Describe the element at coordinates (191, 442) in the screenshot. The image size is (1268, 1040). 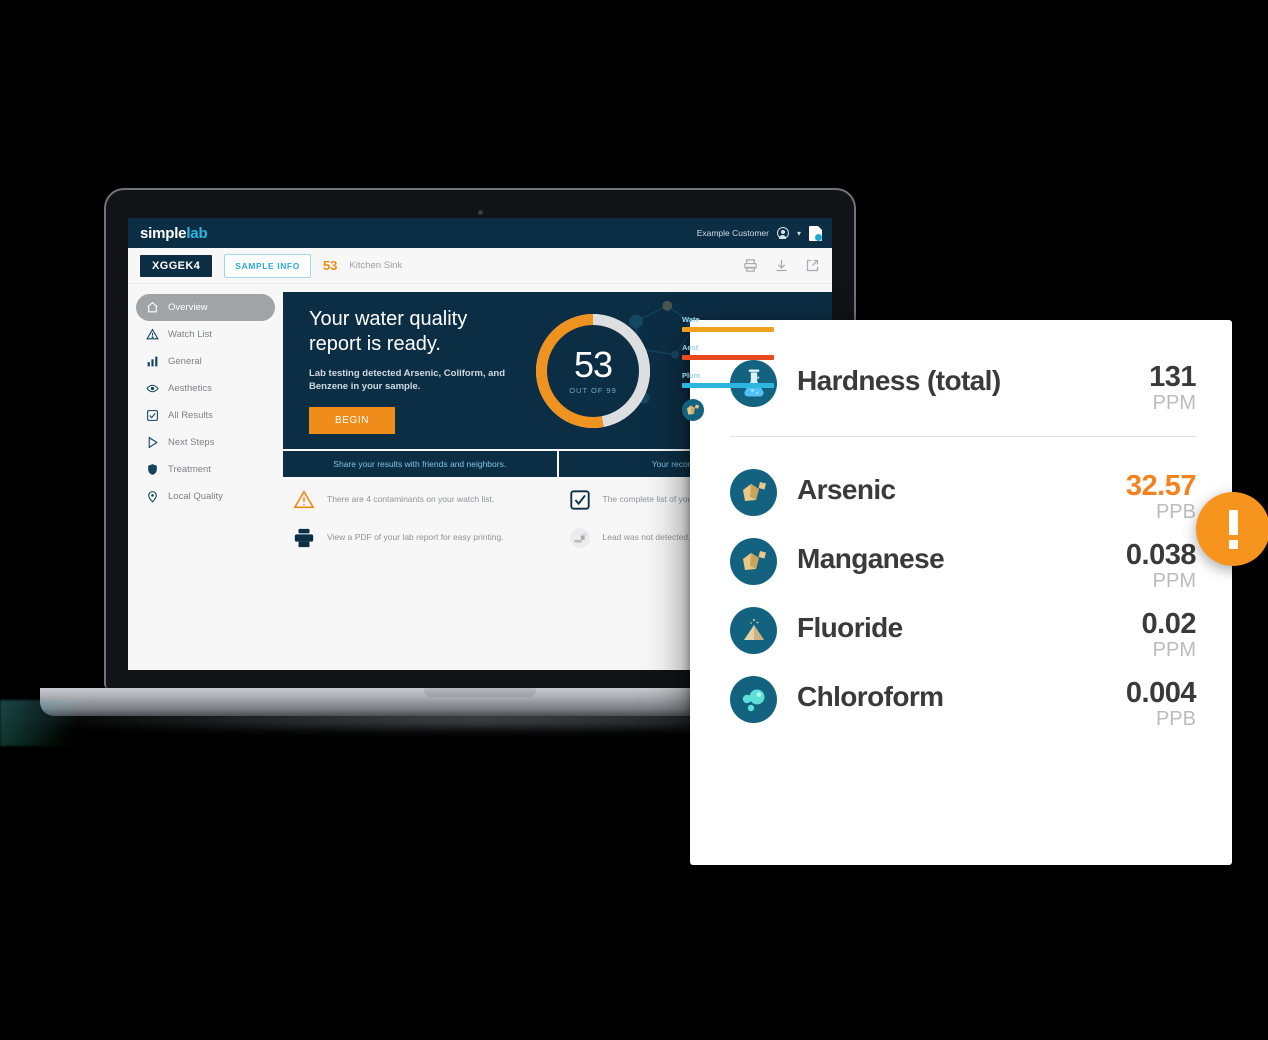
I see `sidebar-item-label: Next Steps` at that location.